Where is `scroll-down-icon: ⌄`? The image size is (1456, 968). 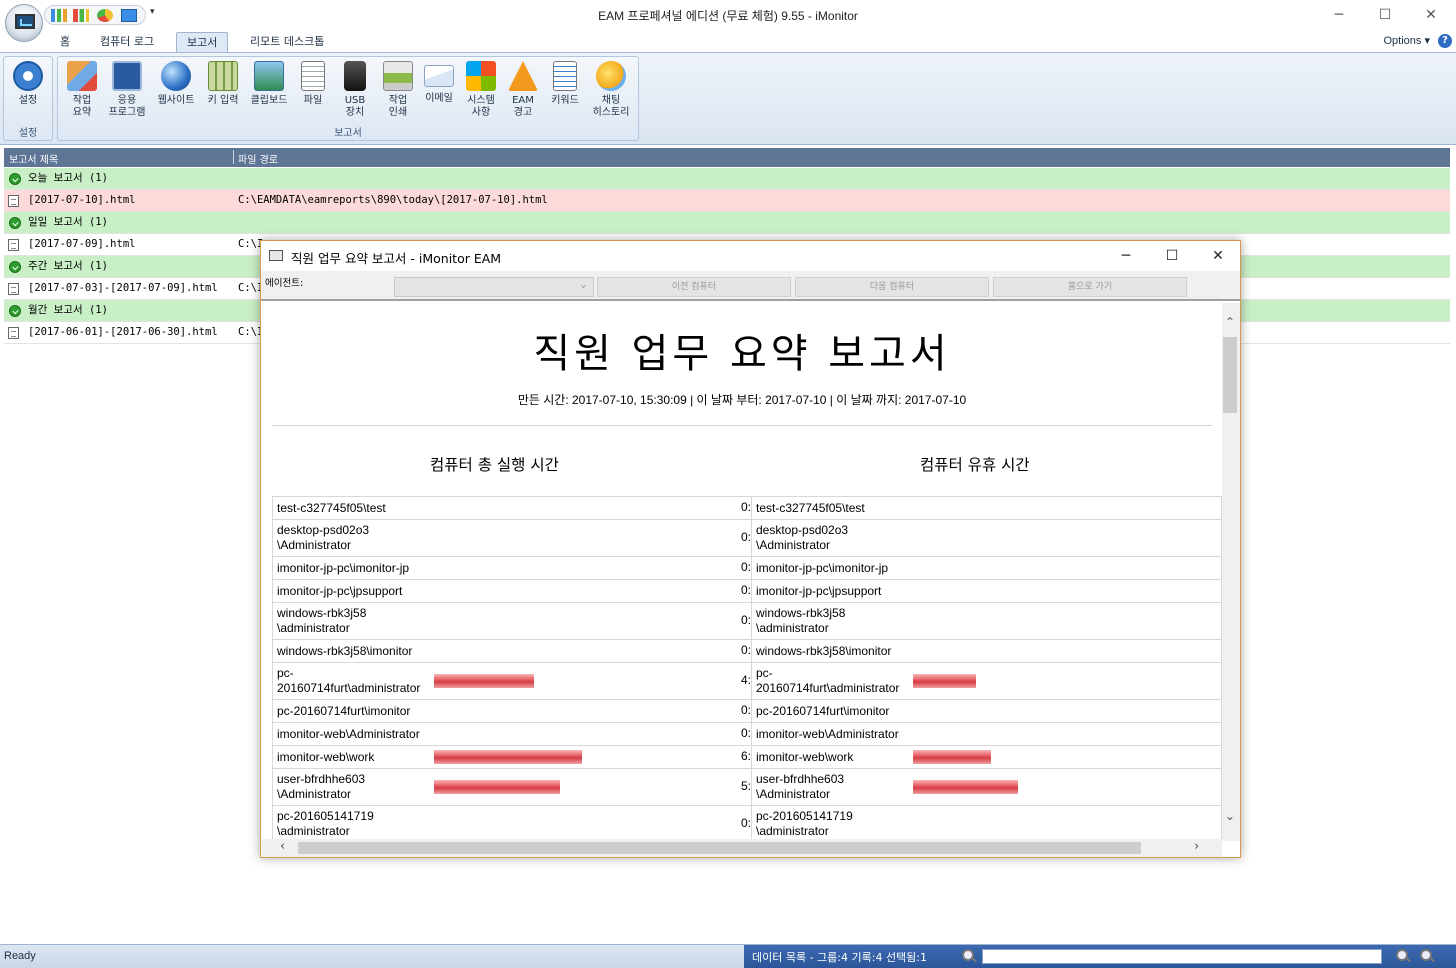 scroll-down-icon: ⌄ is located at coordinates (1230, 816).